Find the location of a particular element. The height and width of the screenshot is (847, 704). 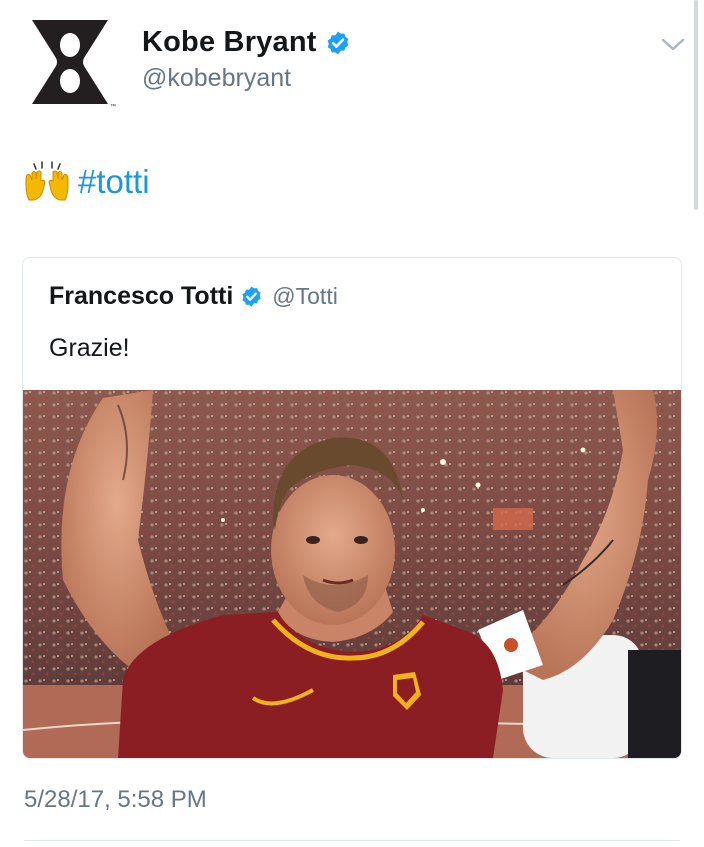

quoted-tweet-header: Francesco Totti @Totti is located at coordinates (193, 296).